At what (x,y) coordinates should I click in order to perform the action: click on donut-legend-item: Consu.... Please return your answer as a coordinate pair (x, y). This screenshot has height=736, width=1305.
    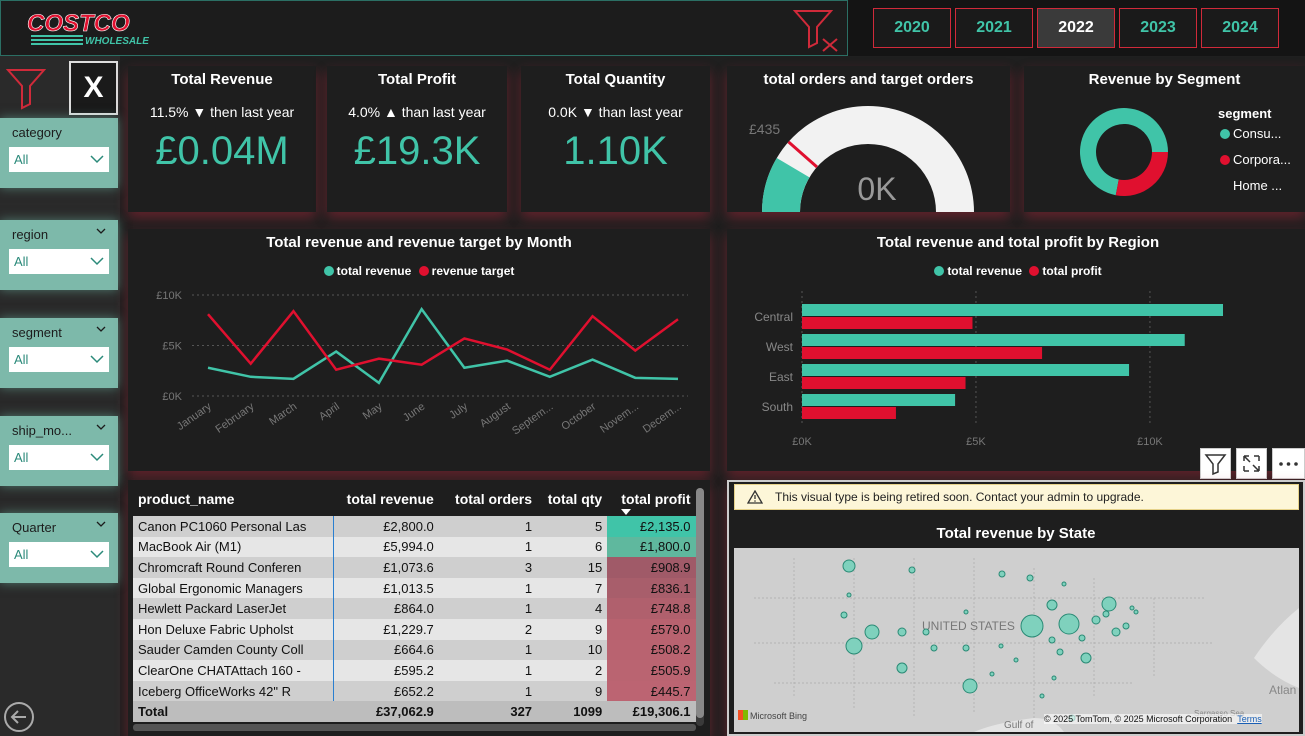
    Looking at the image, I should click on (1250, 133).